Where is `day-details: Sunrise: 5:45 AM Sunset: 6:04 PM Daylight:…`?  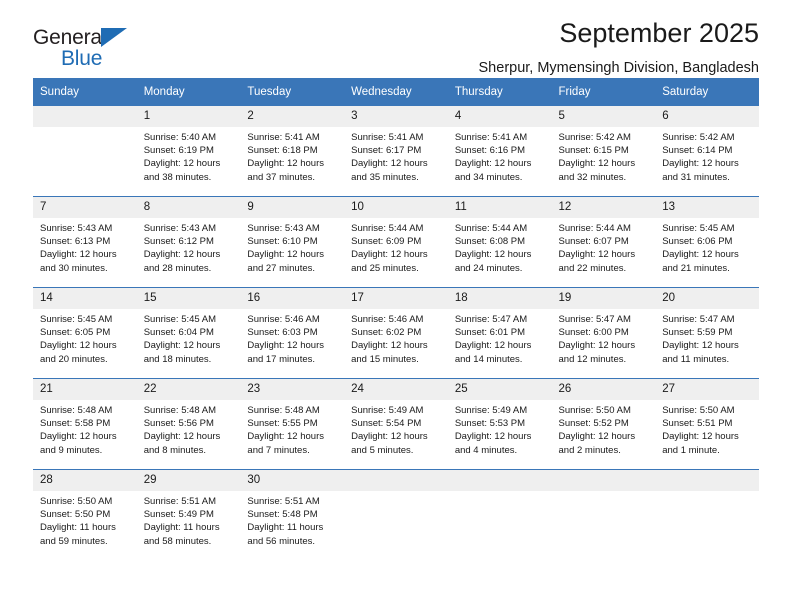 day-details: Sunrise: 5:45 AM Sunset: 6:04 PM Daylight:… is located at coordinates (189, 337).